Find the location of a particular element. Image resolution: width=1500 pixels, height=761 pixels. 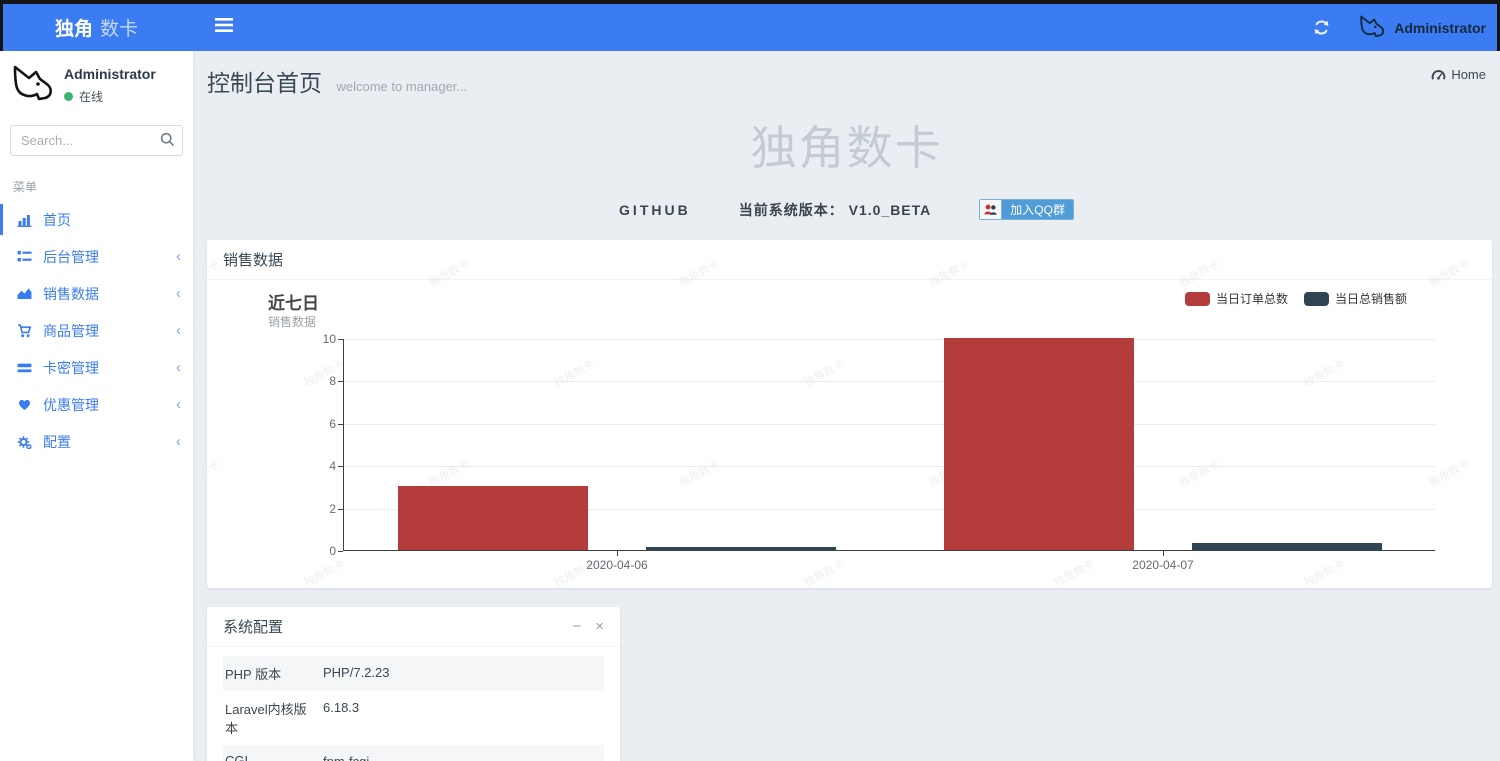

y-axis-label: 10 is located at coordinates (329, 339).